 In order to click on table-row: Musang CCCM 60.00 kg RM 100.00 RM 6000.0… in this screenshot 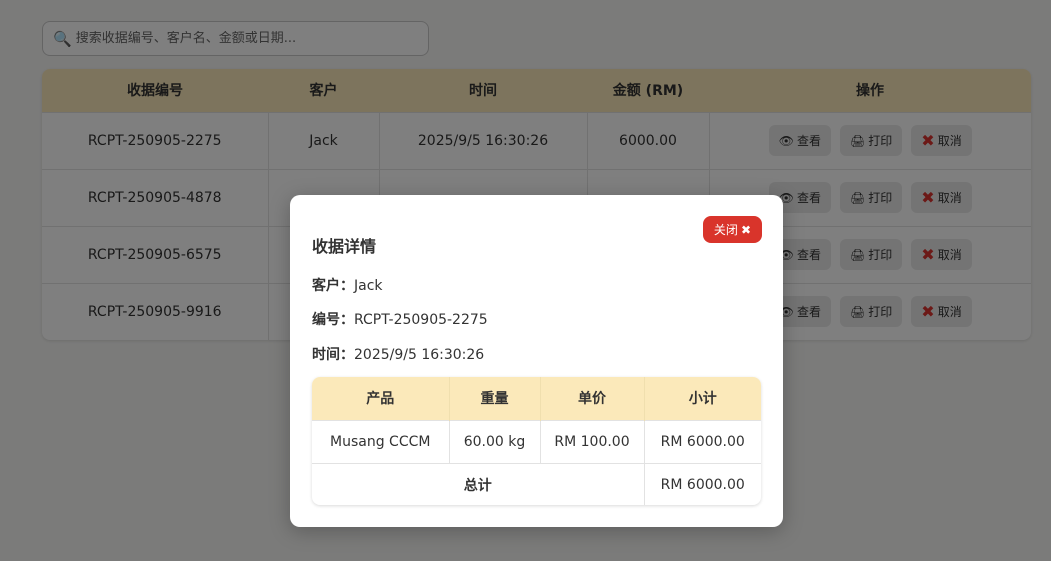, I will do `click(536, 441)`.